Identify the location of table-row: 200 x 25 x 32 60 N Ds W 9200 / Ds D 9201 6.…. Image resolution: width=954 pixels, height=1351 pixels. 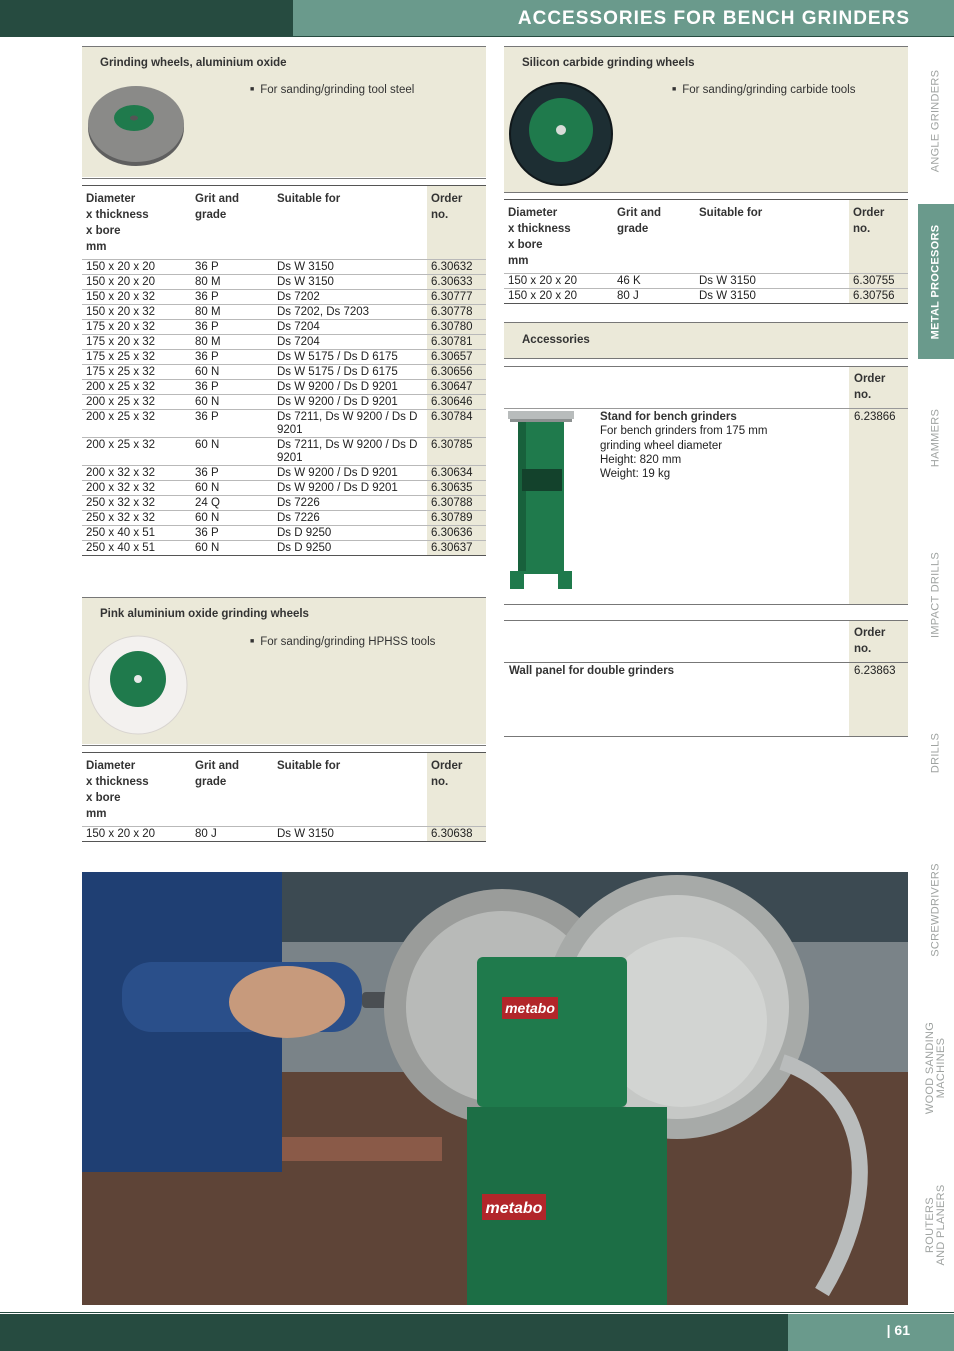
(284, 402).